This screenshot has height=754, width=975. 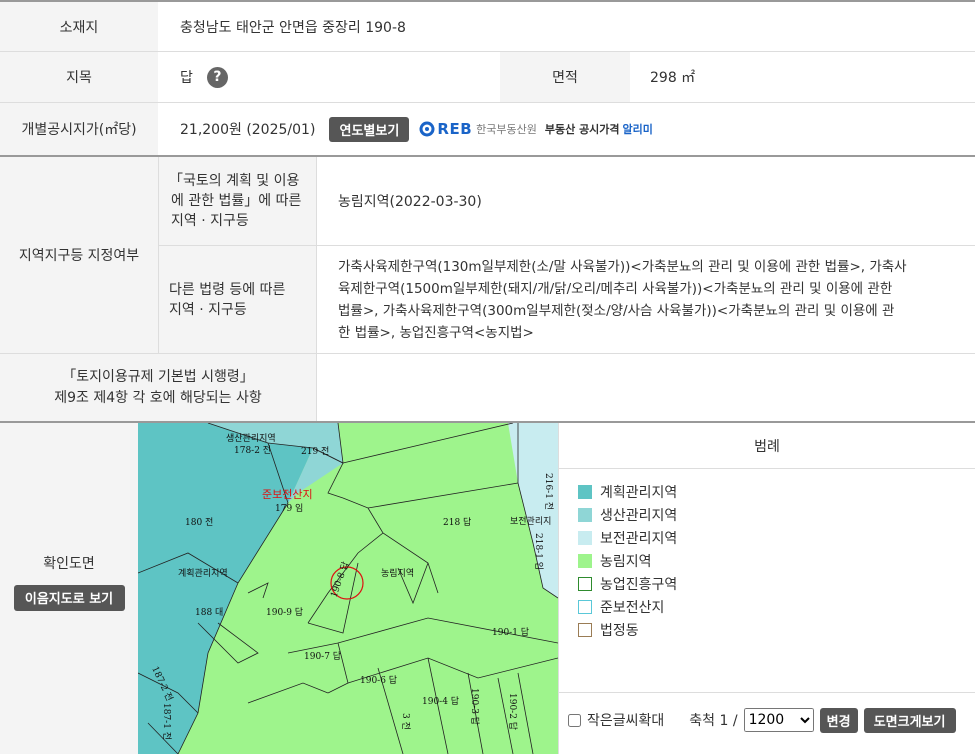 What do you see at coordinates (69, 597) in the screenshot?
I see `view-eum-map-button: 이음지도로 보기` at bounding box center [69, 597].